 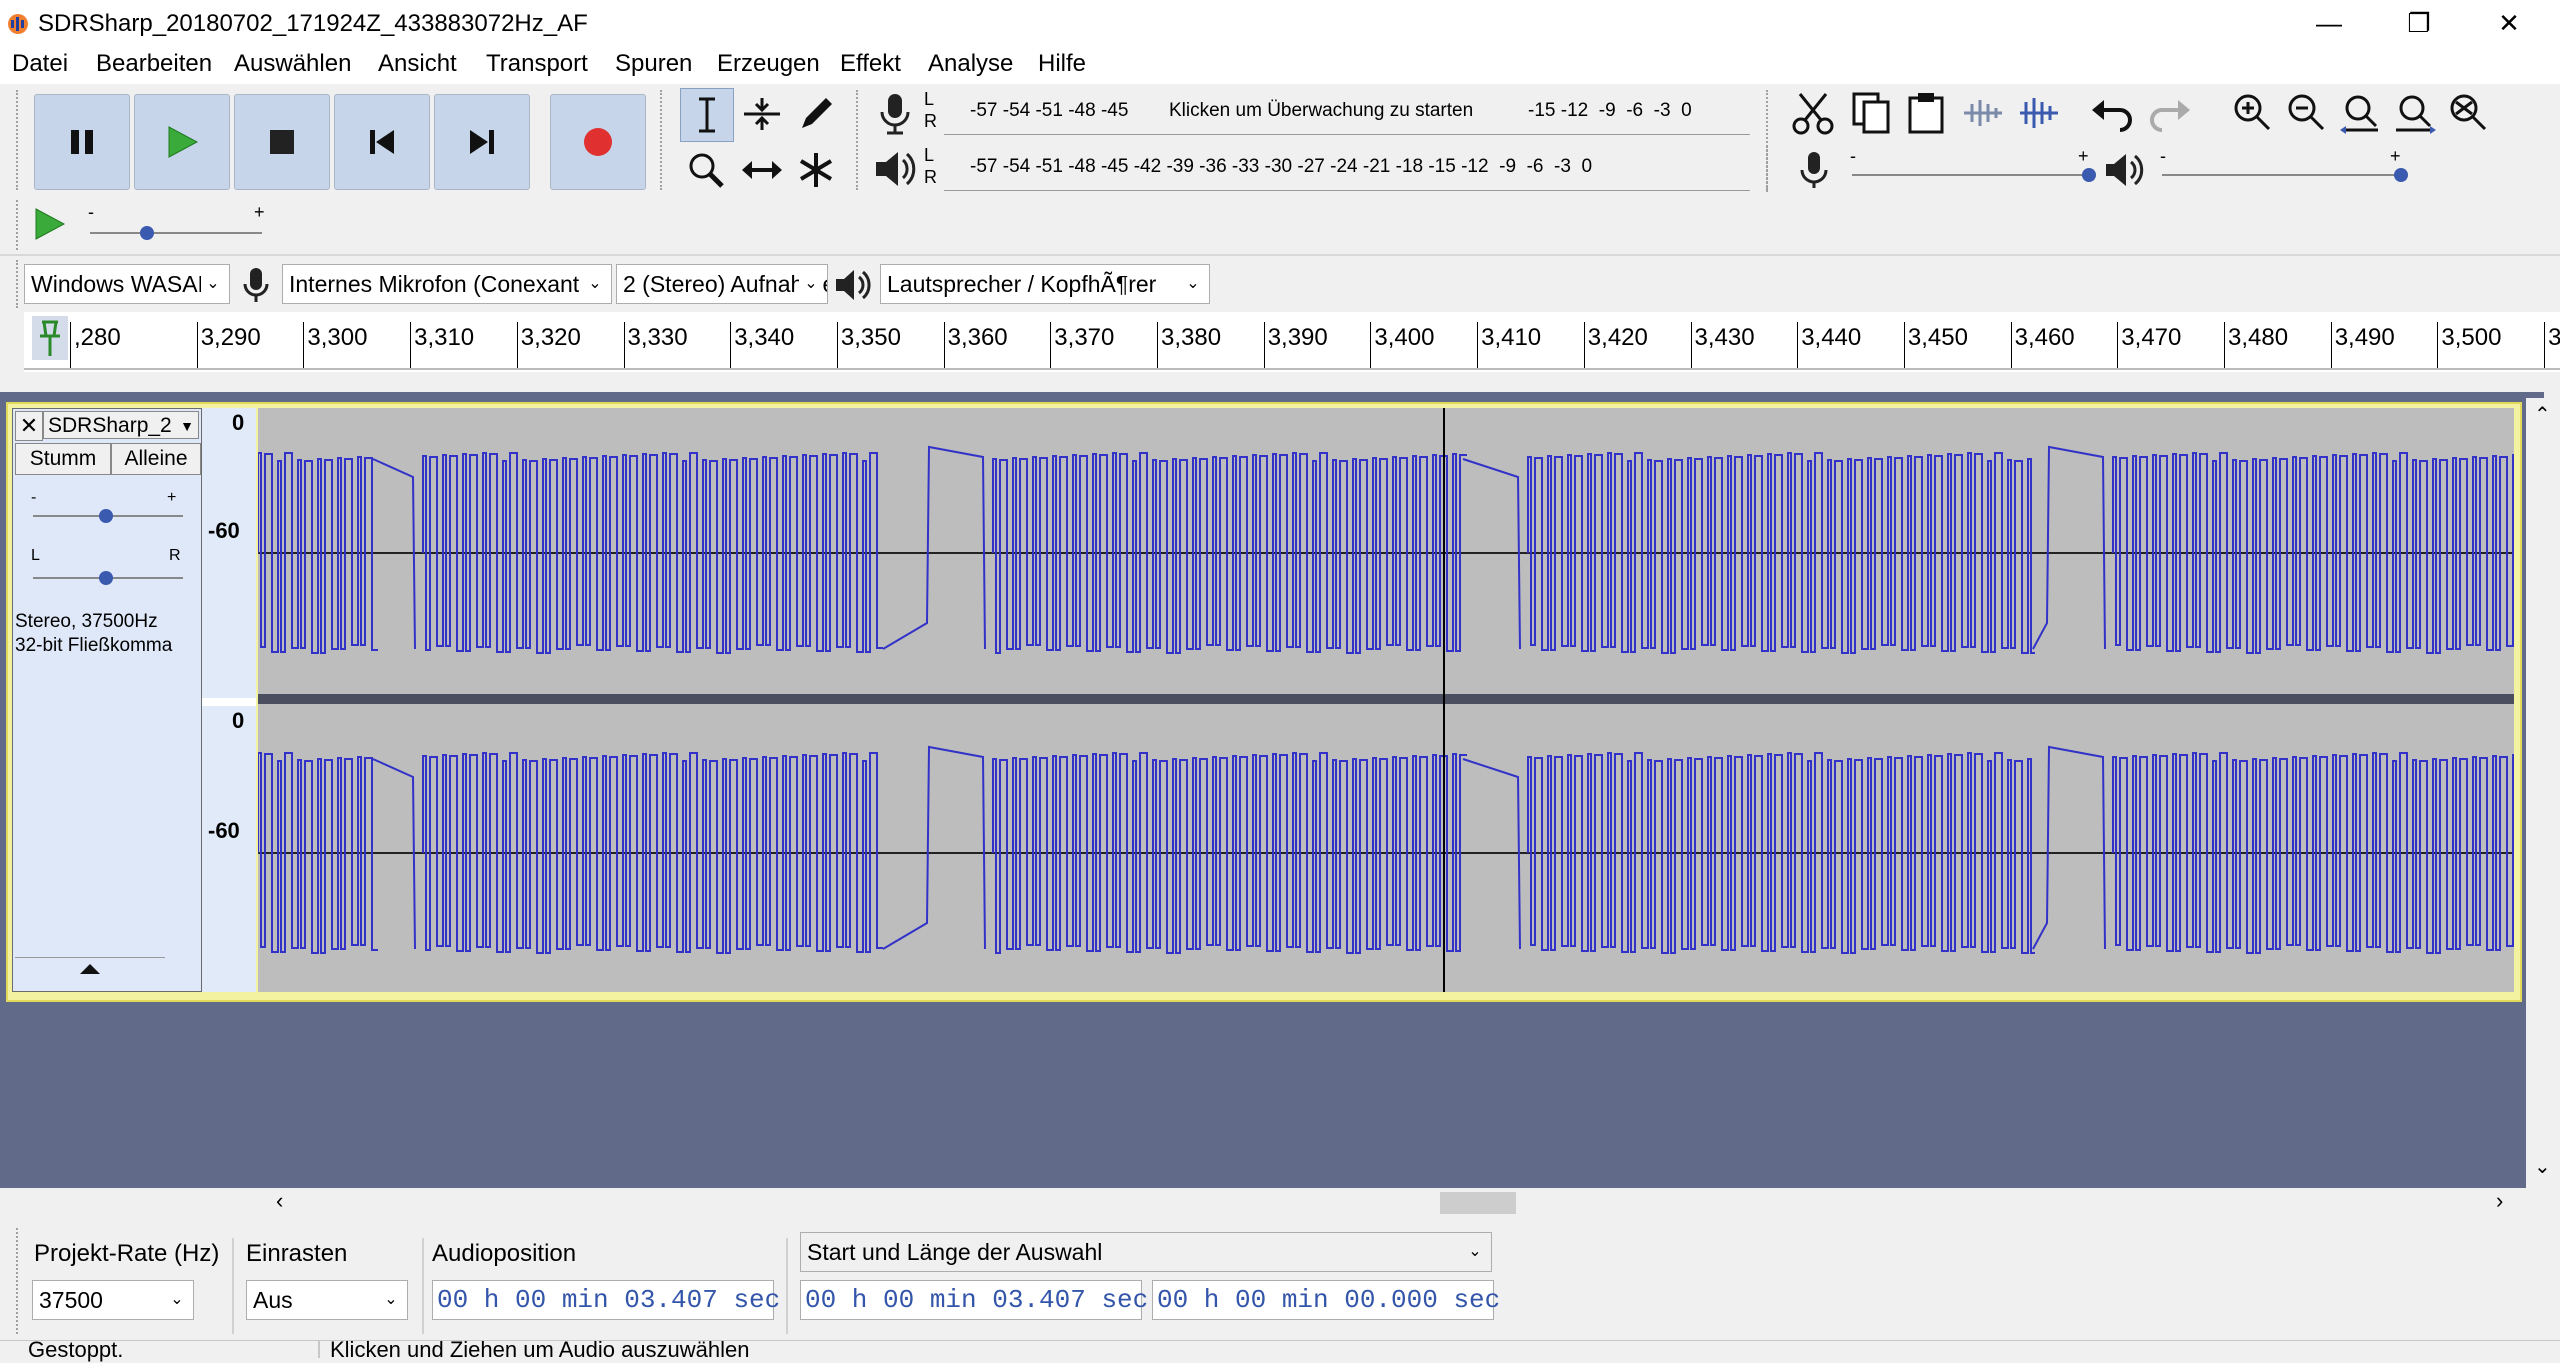 What do you see at coordinates (2415, 113) in the screenshot?
I see `fit-project-icon` at bounding box center [2415, 113].